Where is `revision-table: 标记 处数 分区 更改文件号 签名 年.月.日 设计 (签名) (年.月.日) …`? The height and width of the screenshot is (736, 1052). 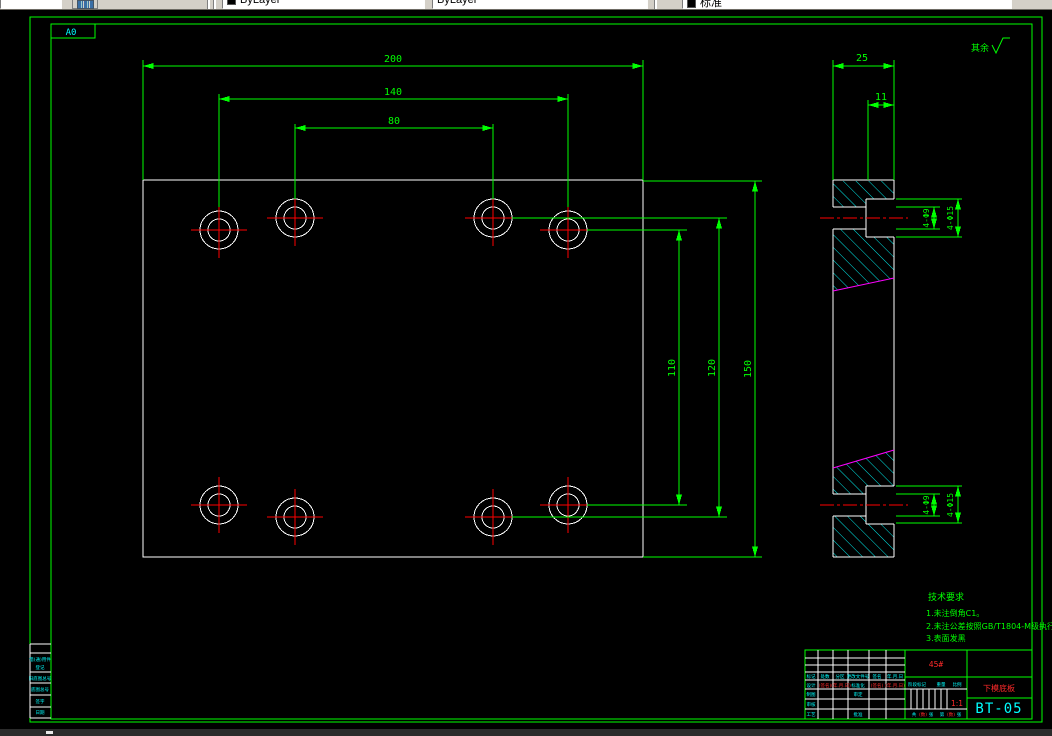
revision-table: 标记 处数 分区 更改文件号 签名 年.月.日 设计 (签名) (年.月.日) … is located at coordinates (855, 684).